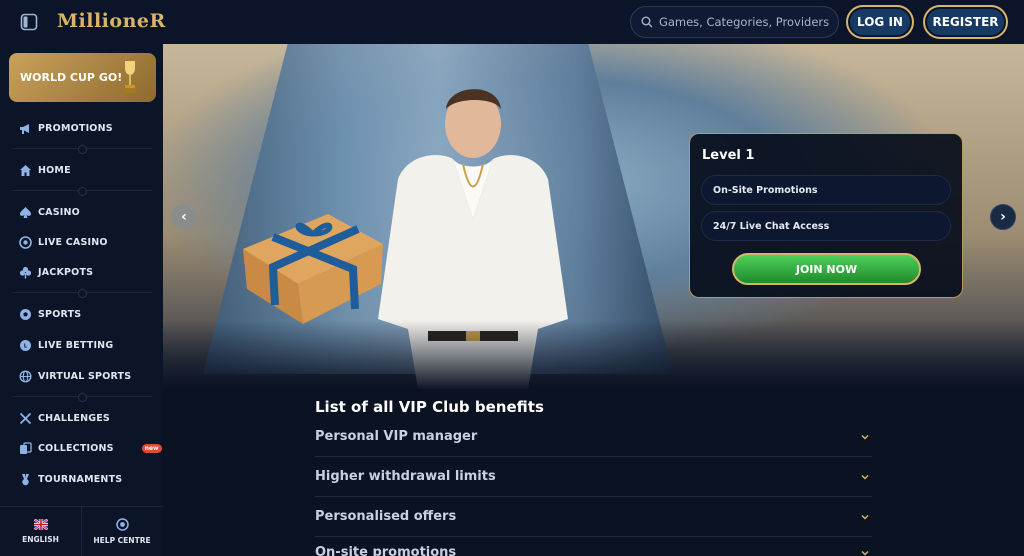 The height and width of the screenshot is (556, 1024). I want to click on chevron-right-icon: ›, so click(1003, 217).